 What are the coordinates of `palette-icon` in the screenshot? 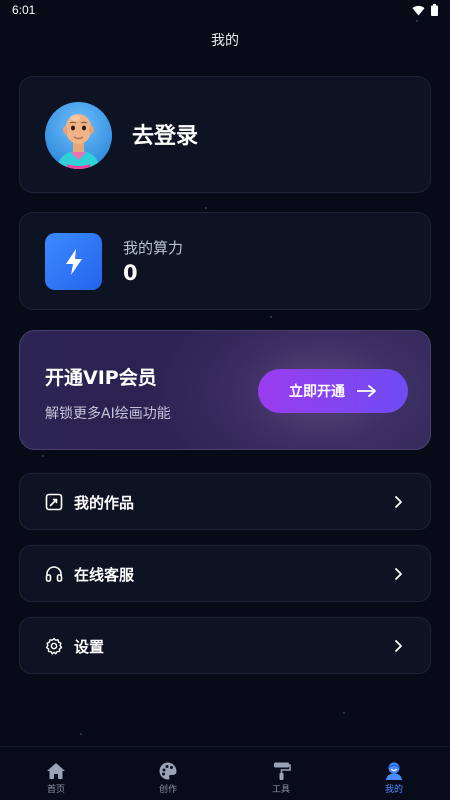 It's located at (168, 771).